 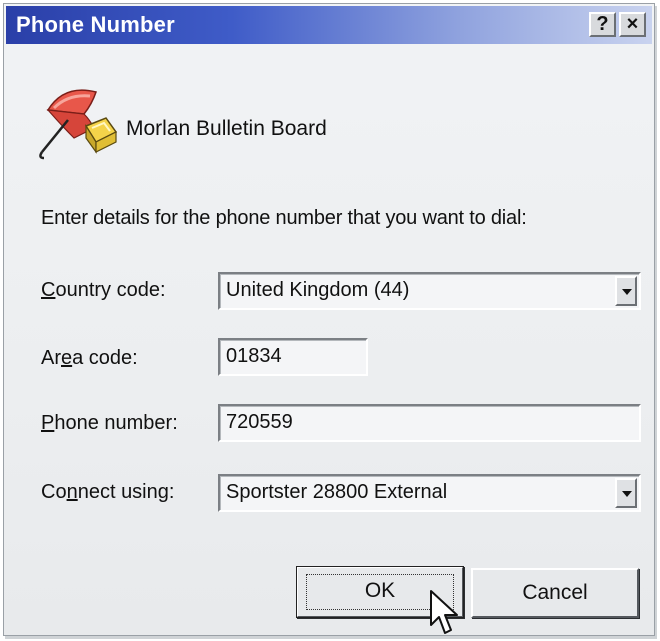 What do you see at coordinates (95, 24) in the screenshot?
I see `window-title: Phone Number` at bounding box center [95, 24].